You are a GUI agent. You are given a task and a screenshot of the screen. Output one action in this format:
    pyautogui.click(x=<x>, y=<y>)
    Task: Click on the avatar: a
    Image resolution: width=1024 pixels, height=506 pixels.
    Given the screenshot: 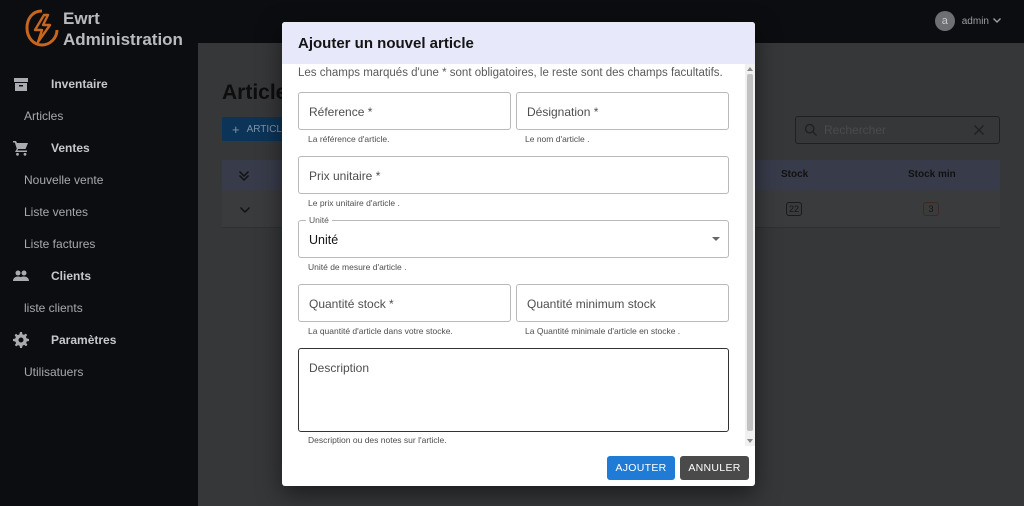 What is the action you would take?
    pyautogui.click(x=944, y=21)
    